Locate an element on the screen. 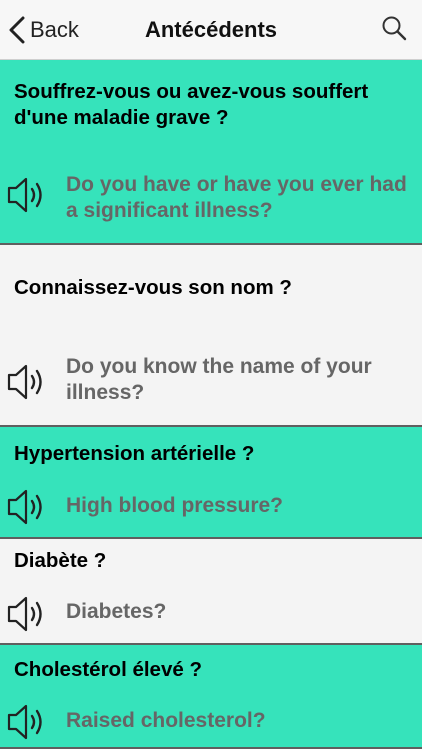 Image resolution: width=422 pixels, height=750 pixels. french-phrase: Diabète ? is located at coordinates (60, 560).